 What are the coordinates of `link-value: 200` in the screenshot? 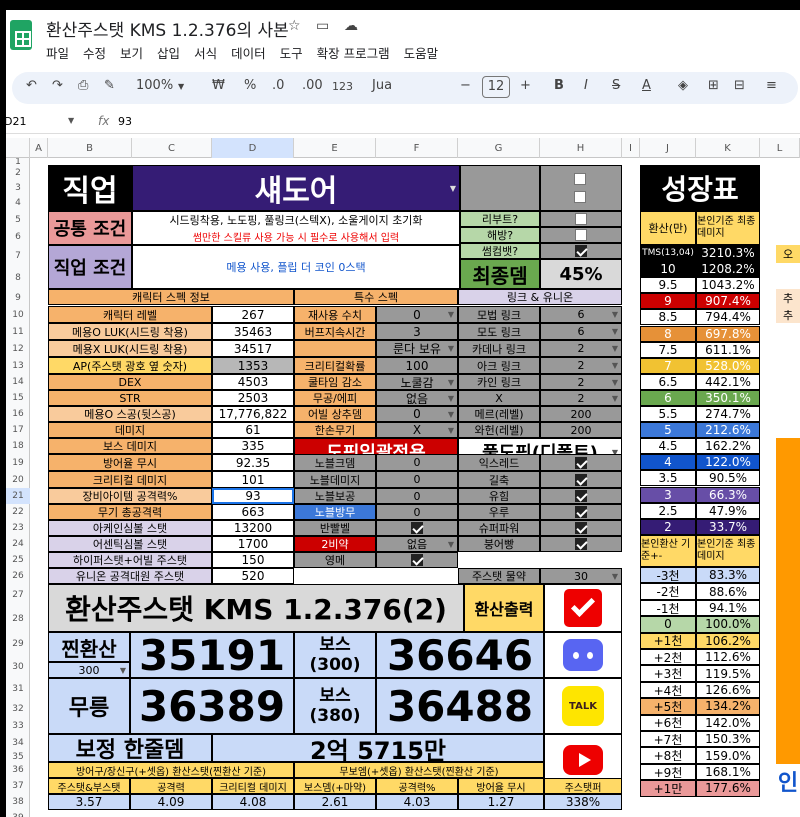 It's located at (581, 430).